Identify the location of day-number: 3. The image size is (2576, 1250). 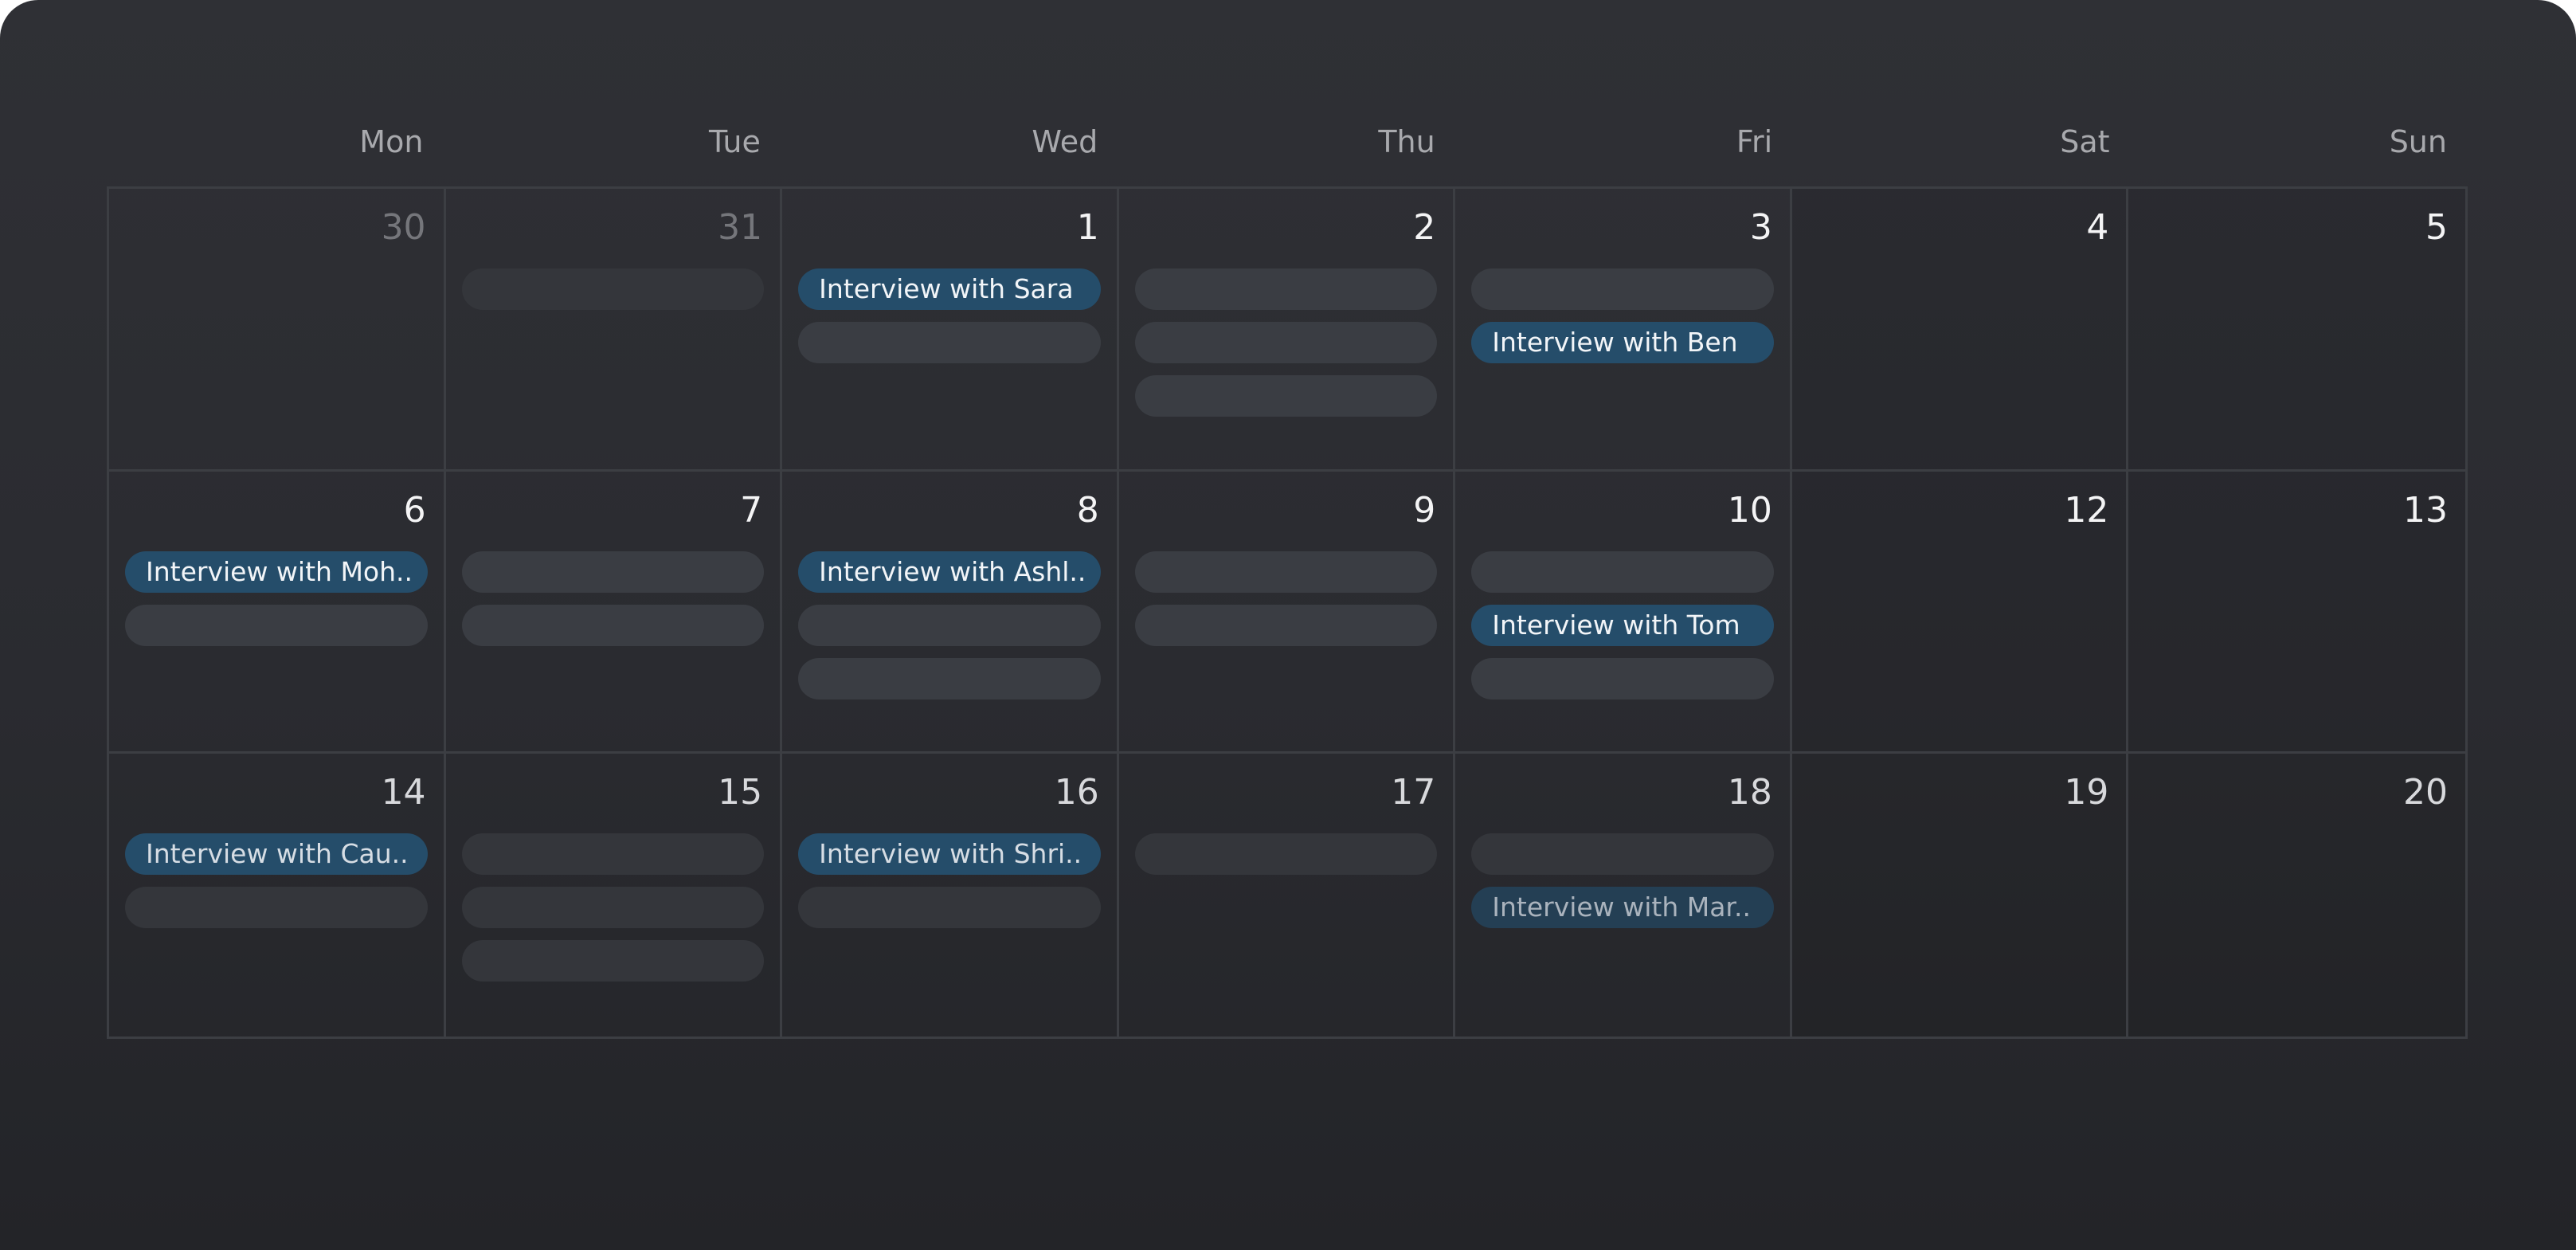
(1760, 228).